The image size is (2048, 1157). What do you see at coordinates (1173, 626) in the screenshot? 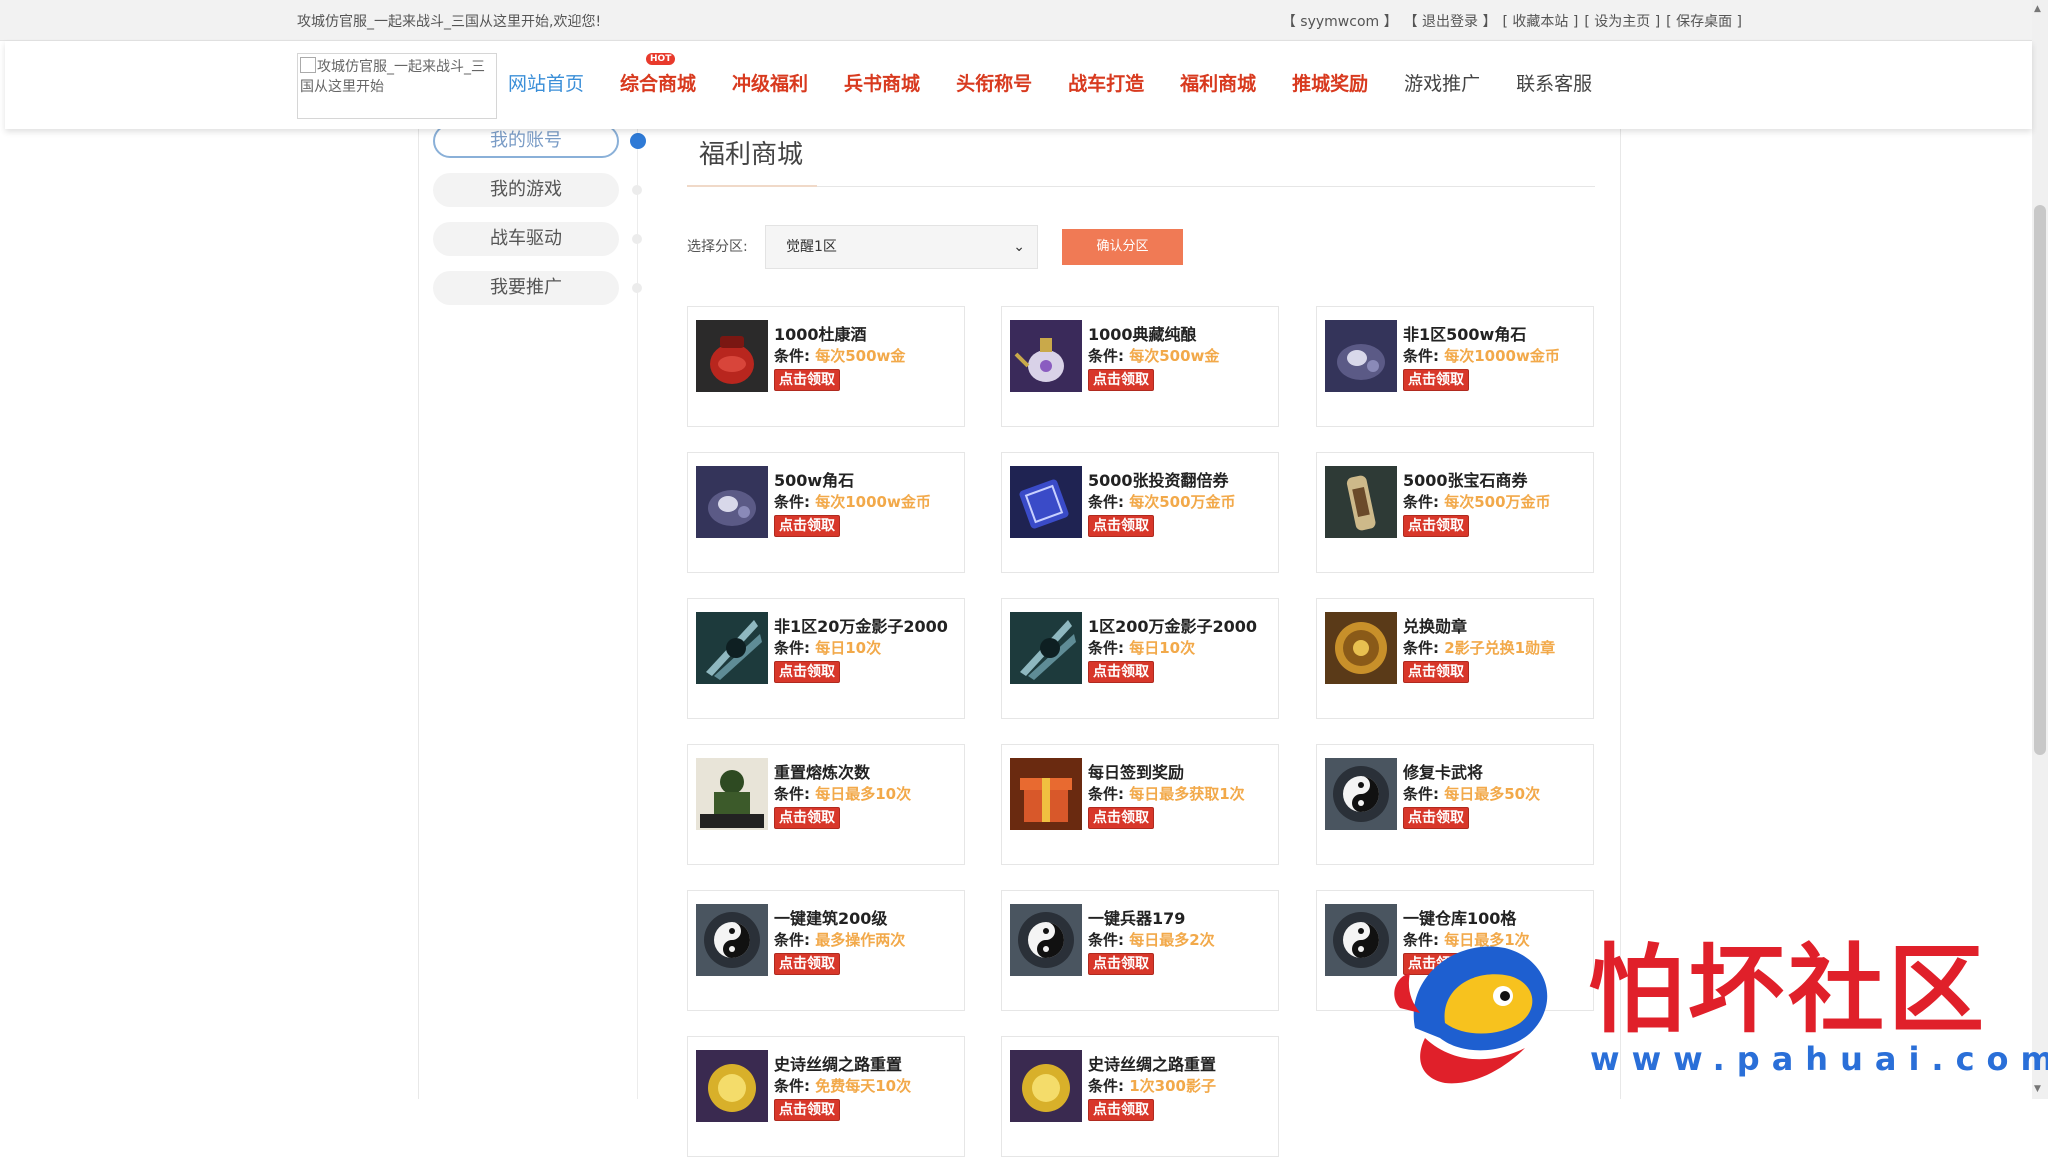
I see `reward-name: 1区200万金影子2000` at bounding box center [1173, 626].